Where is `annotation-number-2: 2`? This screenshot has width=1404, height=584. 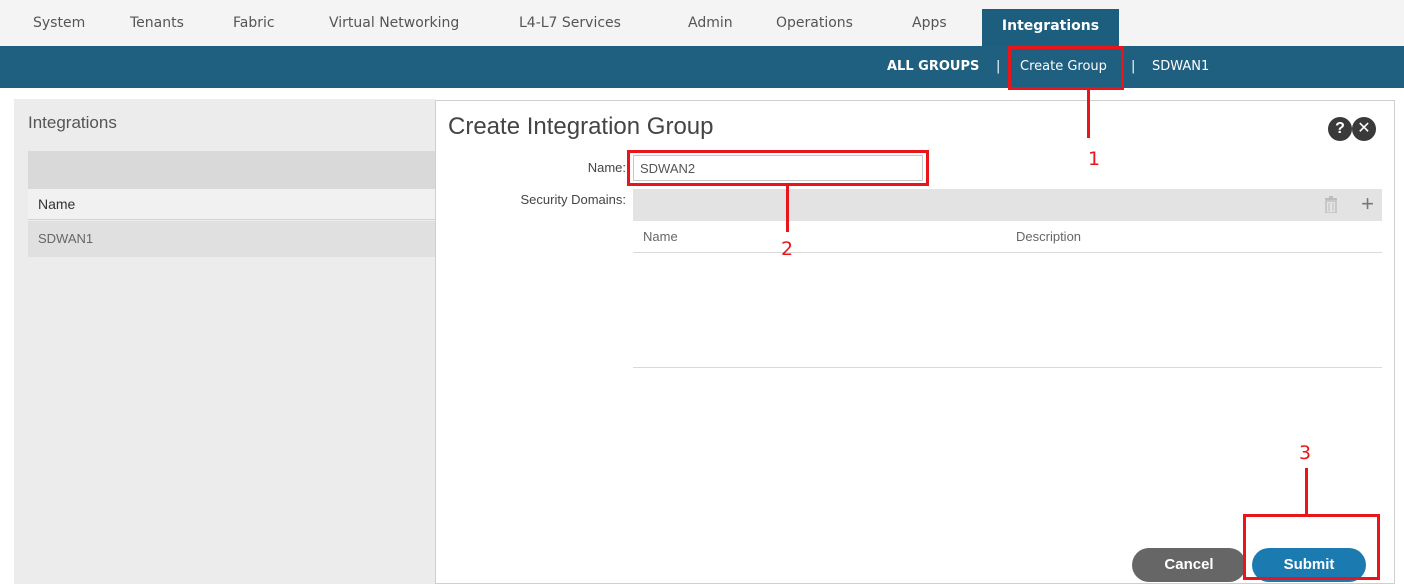
annotation-number-2: 2 is located at coordinates (787, 249).